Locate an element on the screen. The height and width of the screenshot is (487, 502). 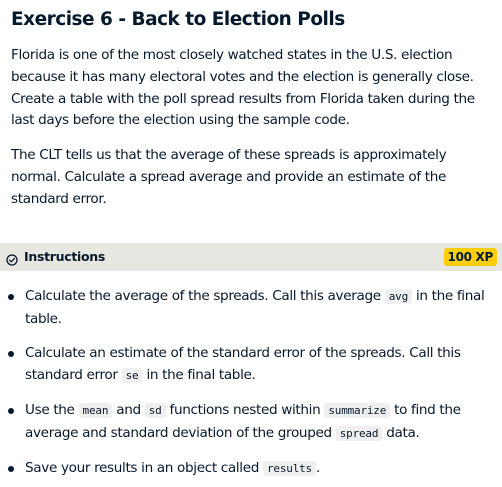
exercise-title: Exercise 6 - Back to Election Polls is located at coordinates (178, 19).